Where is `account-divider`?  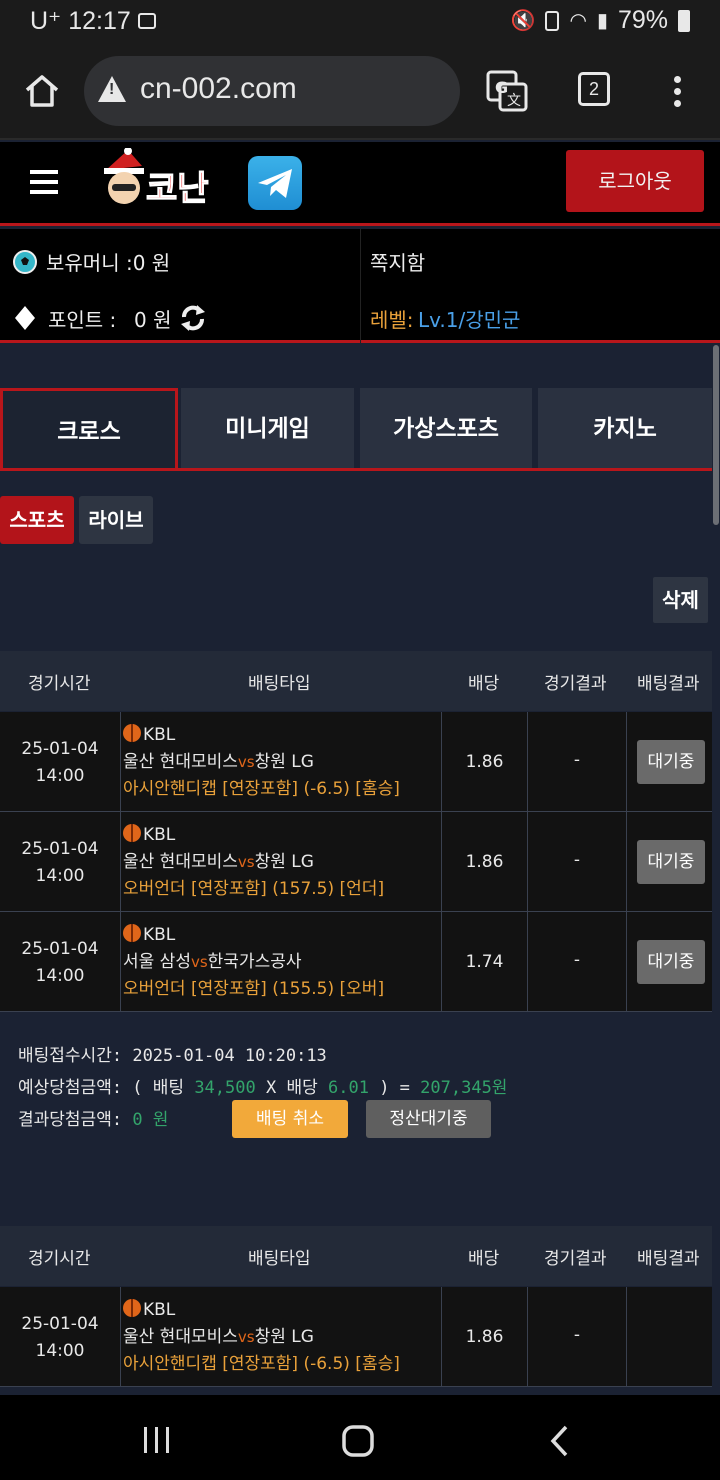
account-divider is located at coordinates (360, 286).